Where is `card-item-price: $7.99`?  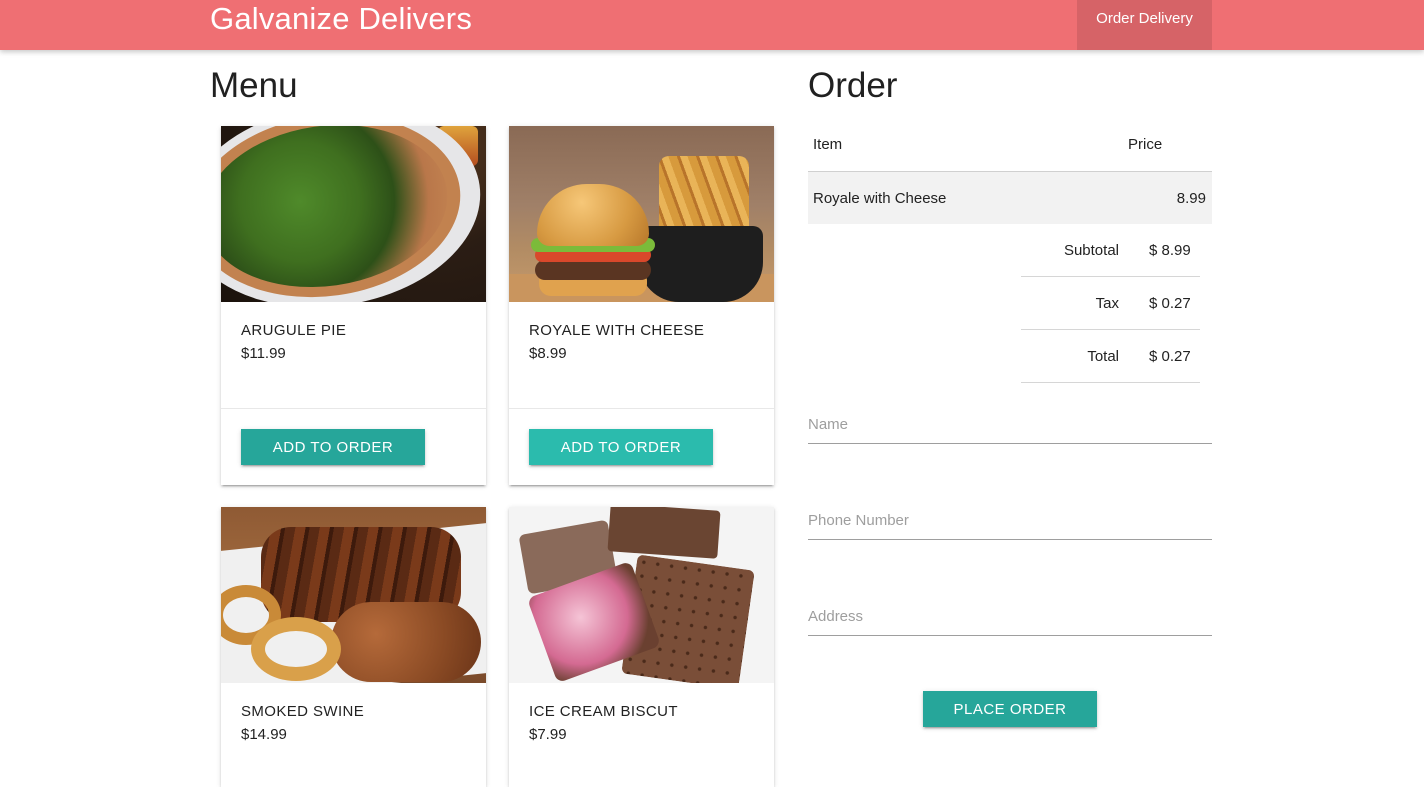 card-item-price: $7.99 is located at coordinates (548, 734).